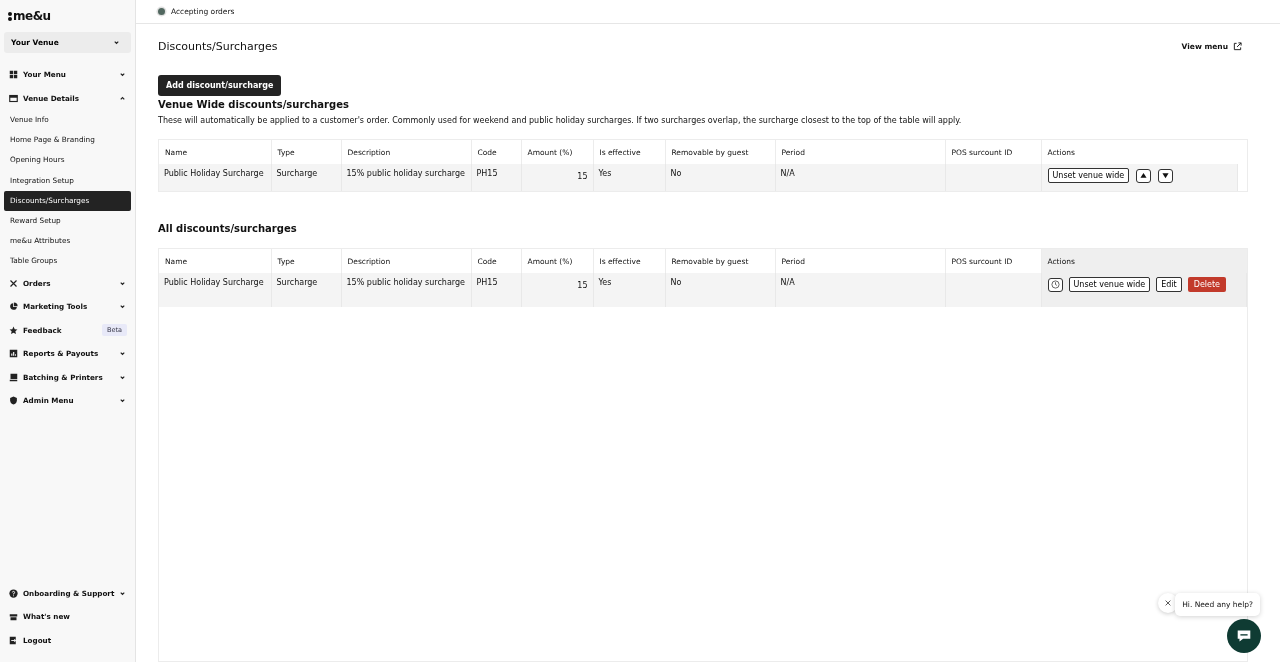 This screenshot has width=1280, height=662. What do you see at coordinates (13, 640) in the screenshot?
I see `logout-icon` at bounding box center [13, 640].